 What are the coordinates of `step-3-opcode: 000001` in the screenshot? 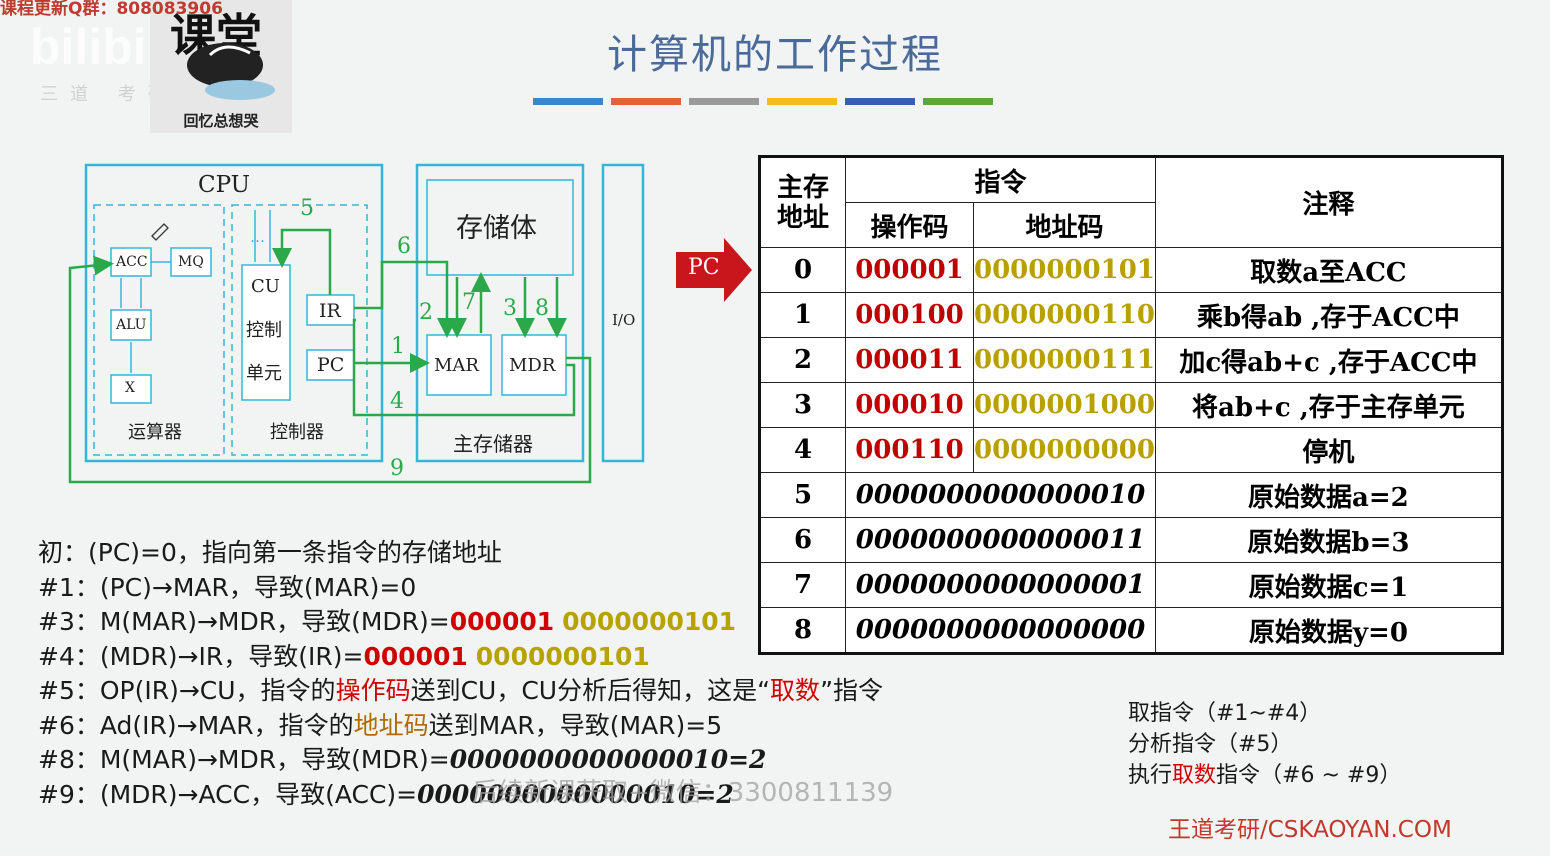 It's located at (502, 621).